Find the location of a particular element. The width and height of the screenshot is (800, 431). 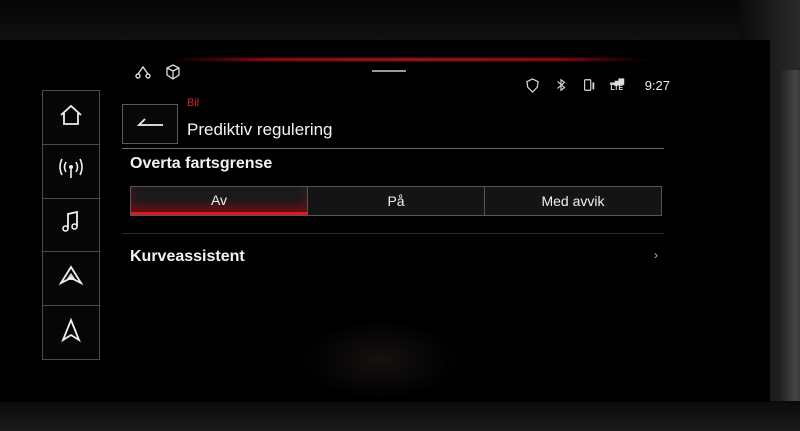

navigation-arrow-icon is located at coordinates (71, 332).